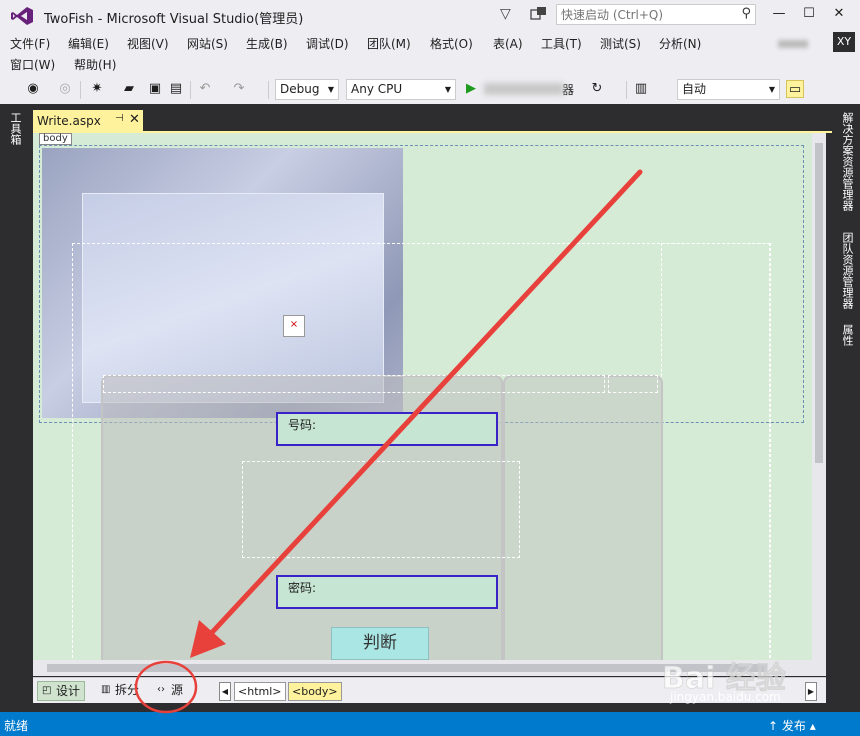 This screenshot has width=860, height=736. I want to click on publish-label: 发布, so click(793, 726).